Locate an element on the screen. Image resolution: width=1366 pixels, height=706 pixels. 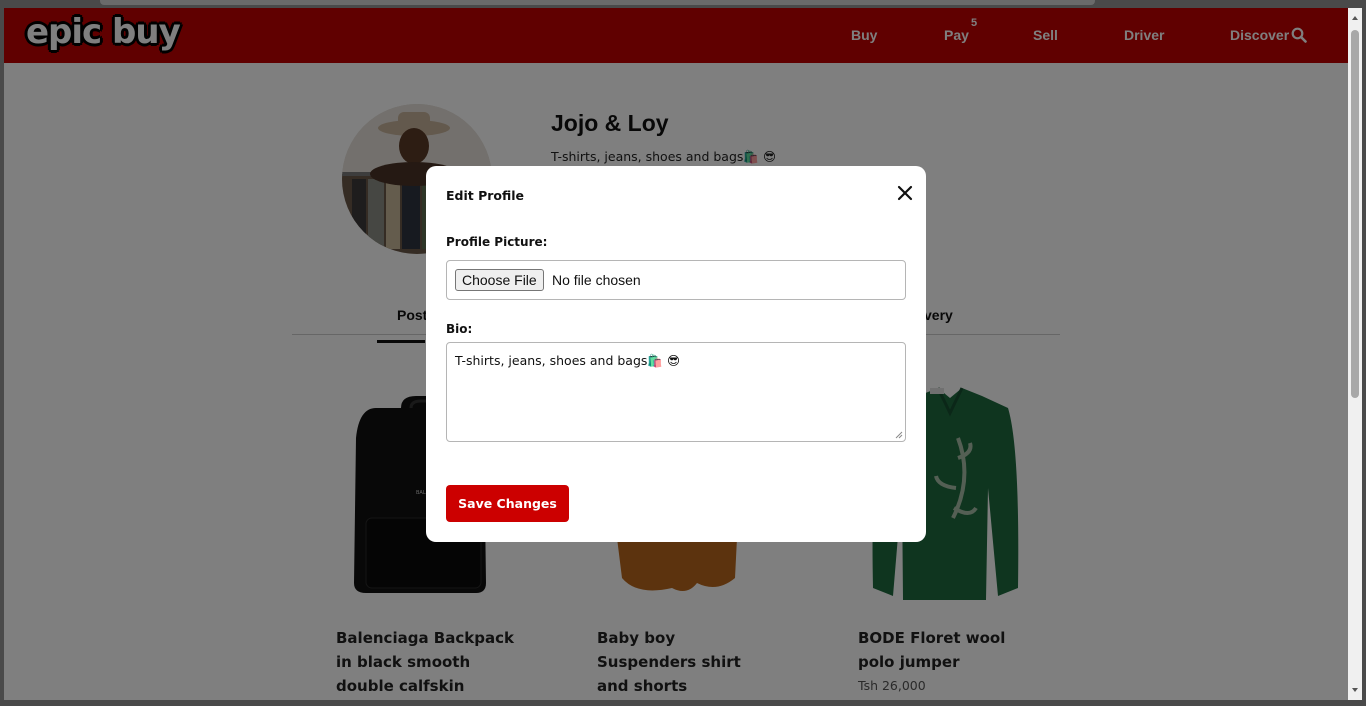
bio-label: Bio: is located at coordinates (459, 329).